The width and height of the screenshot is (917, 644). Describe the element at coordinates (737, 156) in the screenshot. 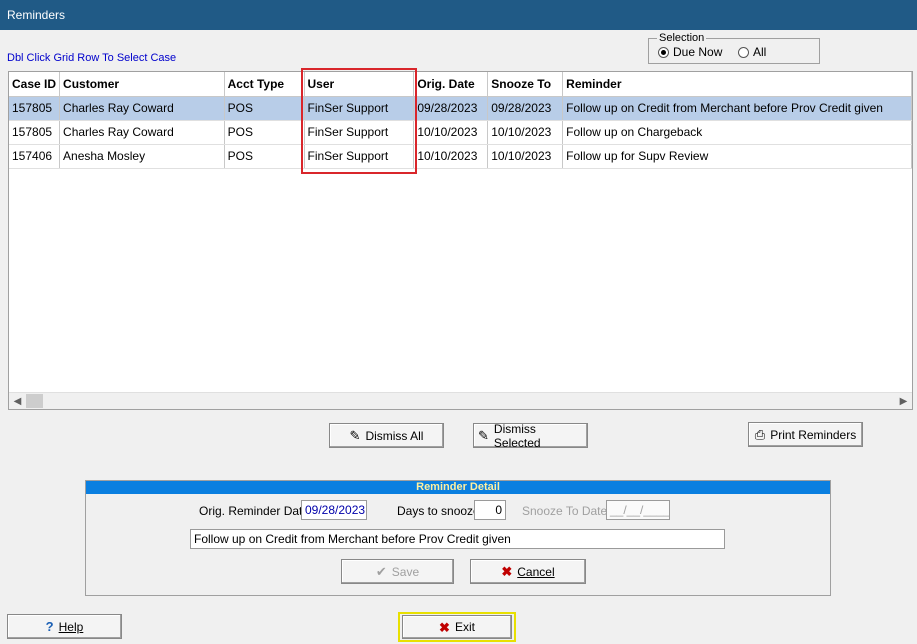

I see `cell-reminder: Follow up for Supv Review` at that location.